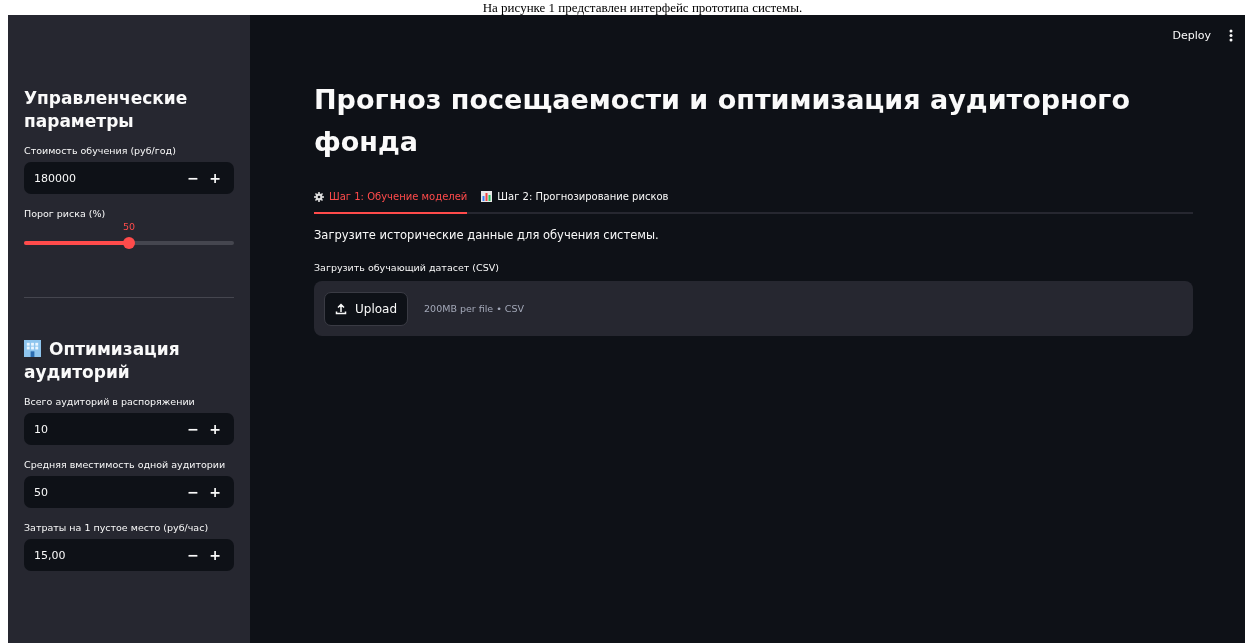  What do you see at coordinates (753, 308) in the screenshot?
I see `file-dropzone: Upload 200MB per file • CSV` at bounding box center [753, 308].